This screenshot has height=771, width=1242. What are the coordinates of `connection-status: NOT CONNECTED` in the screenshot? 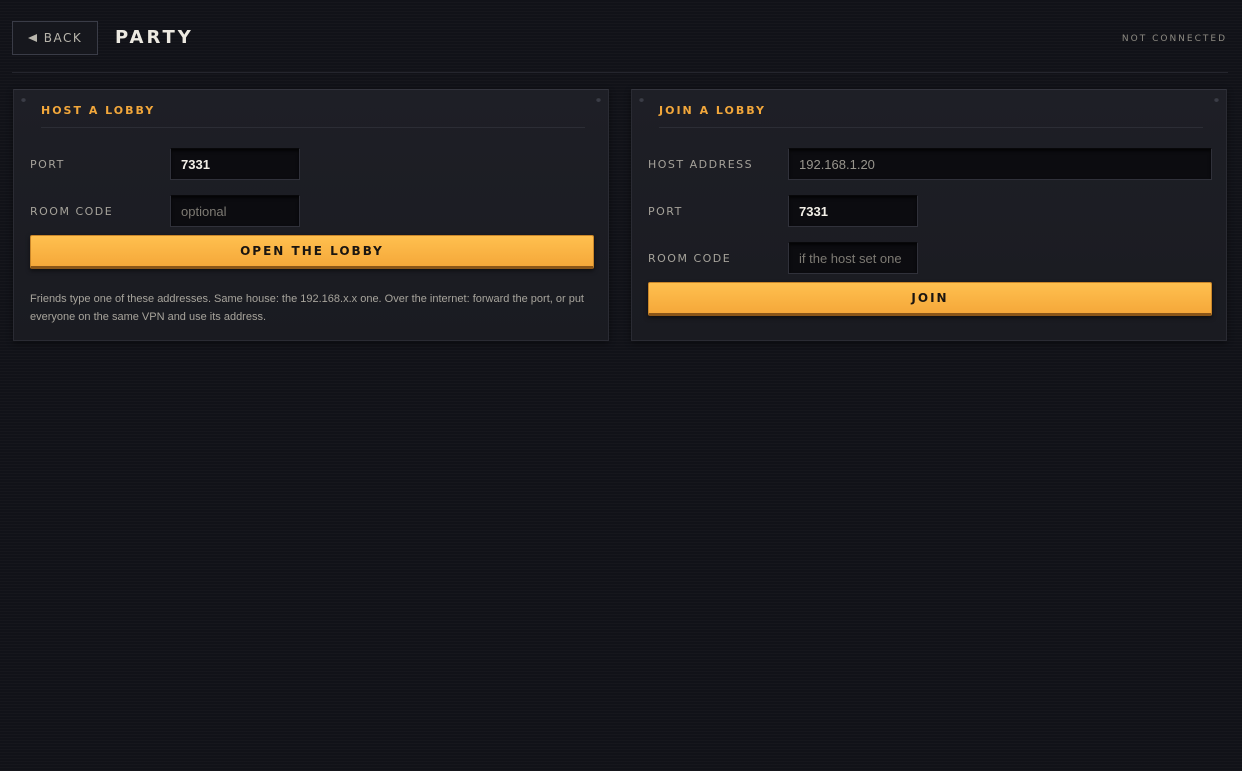 It's located at (1174, 39).